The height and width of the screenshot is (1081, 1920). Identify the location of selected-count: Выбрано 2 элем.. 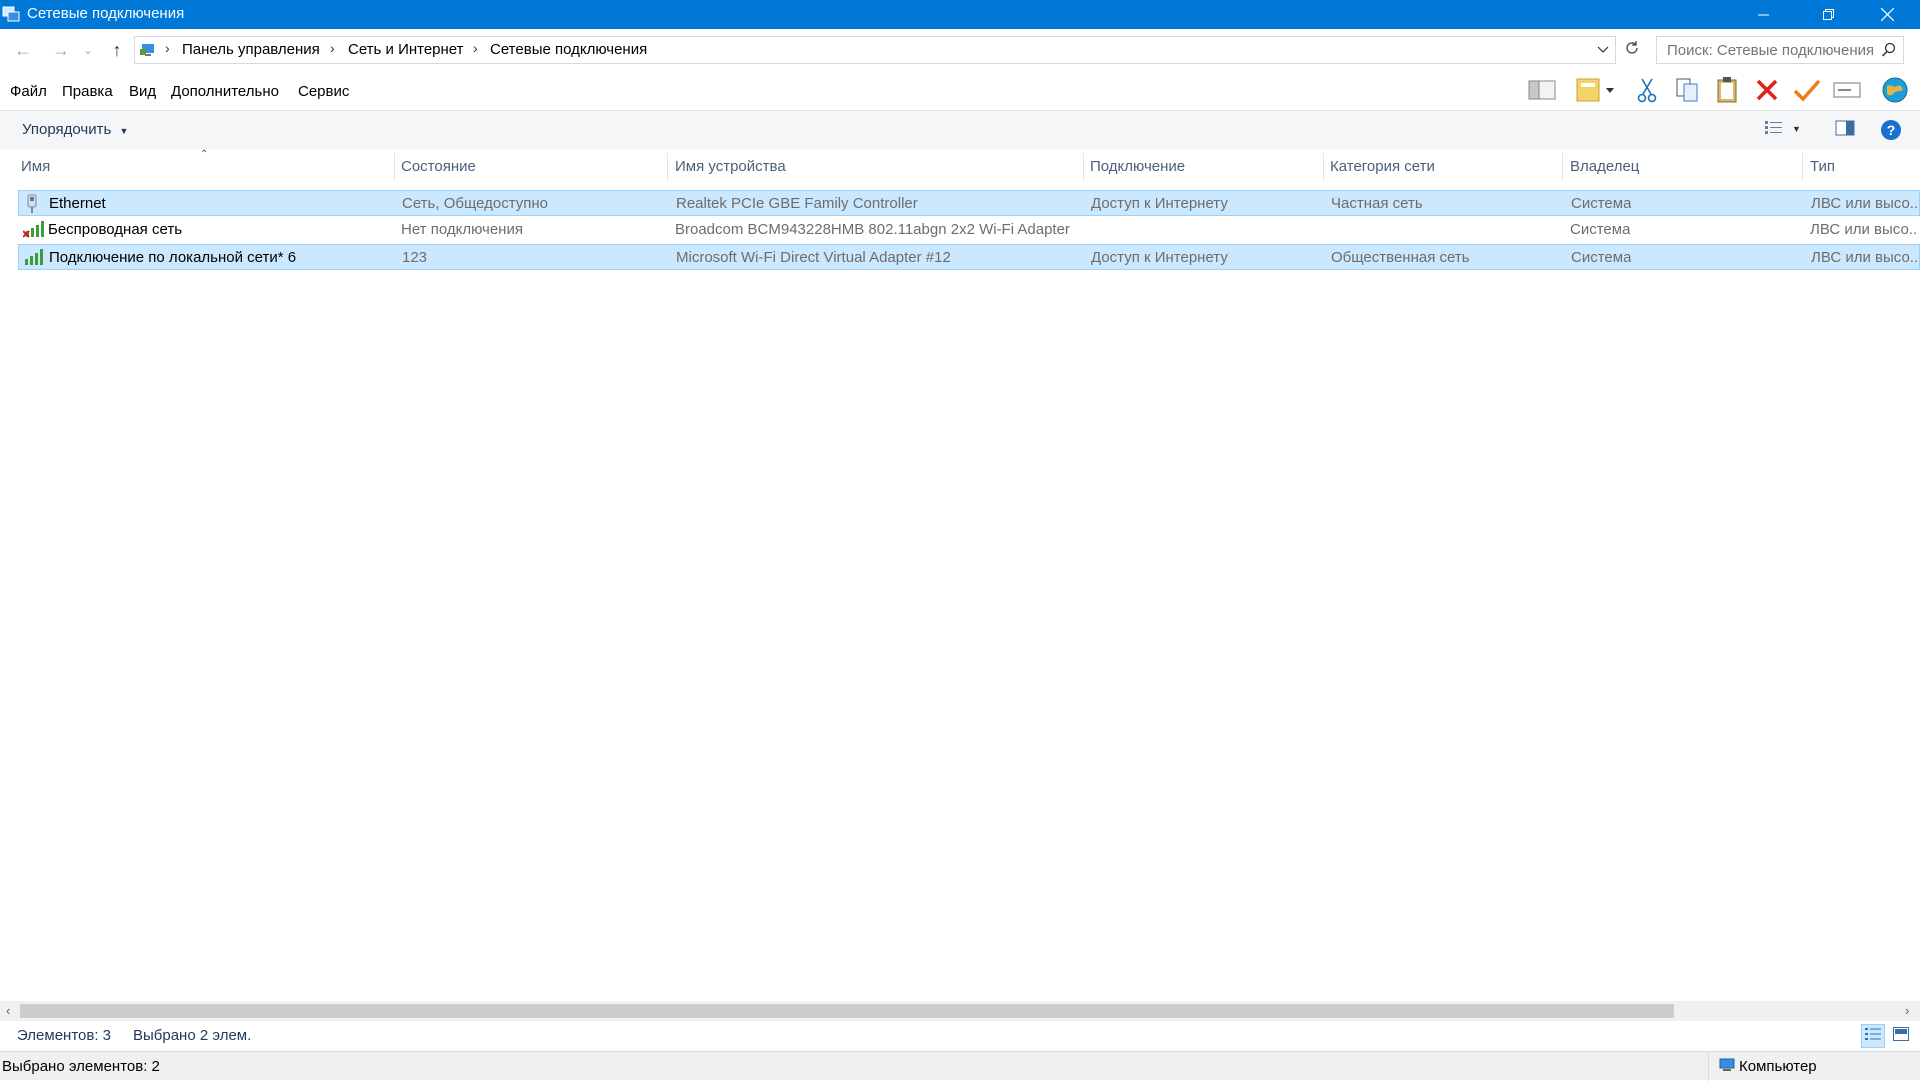
(192, 1035).